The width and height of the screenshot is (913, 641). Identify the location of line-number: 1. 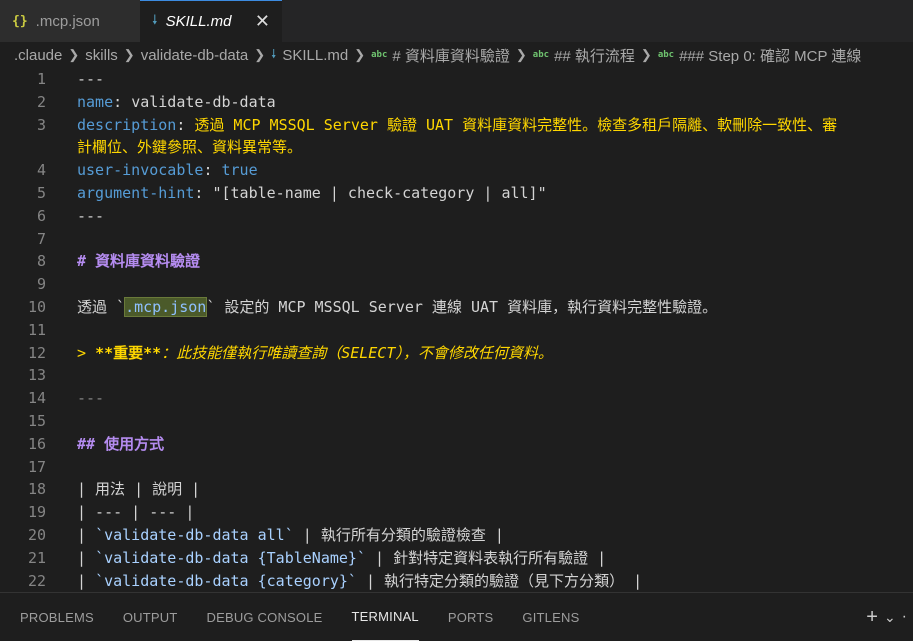
(41, 79).